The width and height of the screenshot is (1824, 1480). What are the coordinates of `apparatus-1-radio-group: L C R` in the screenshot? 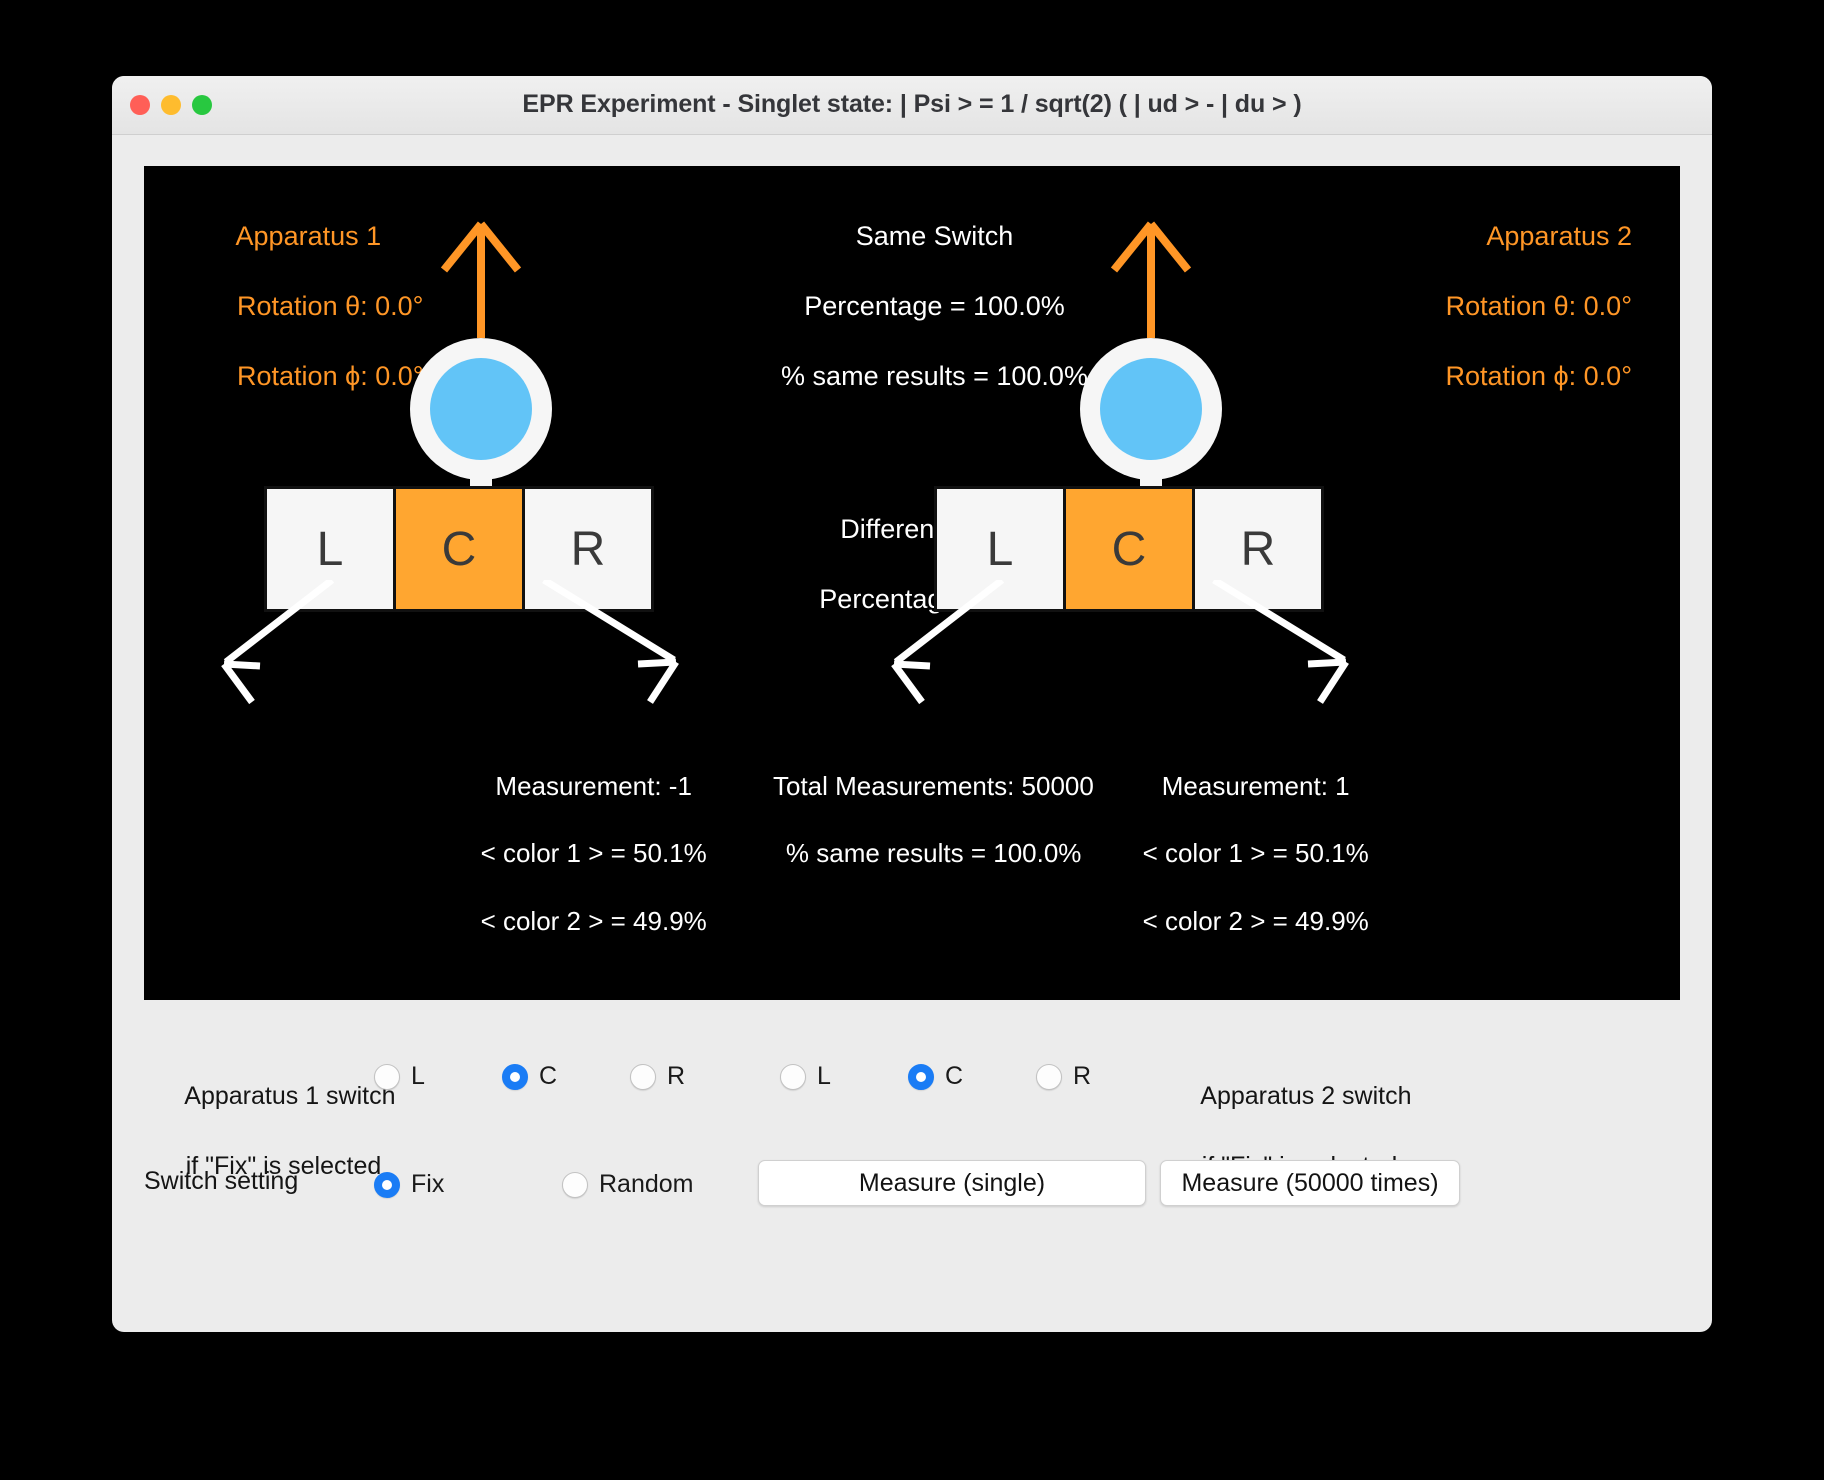 It's located at (566, 1076).